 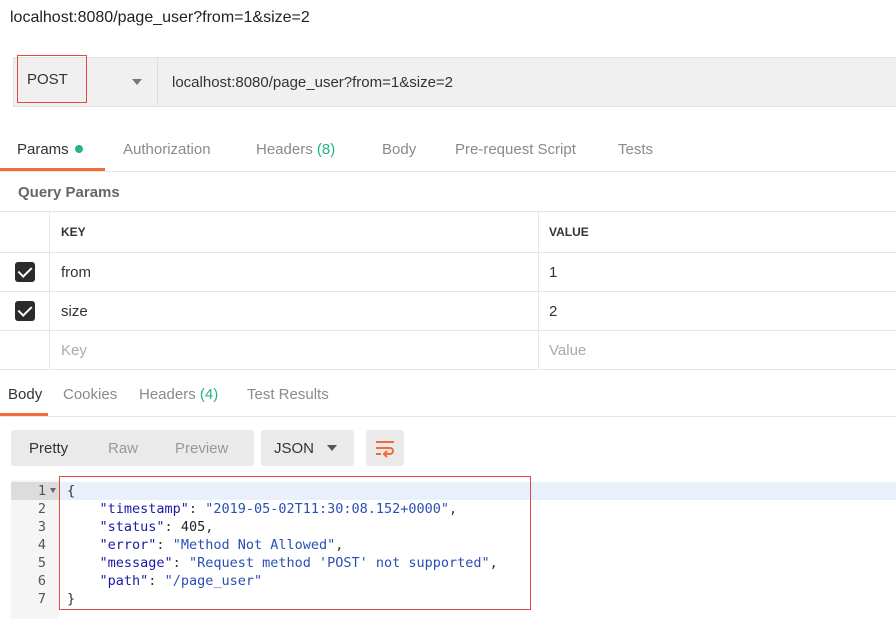 I want to click on table-row: from 1, so click(x=448, y=272).